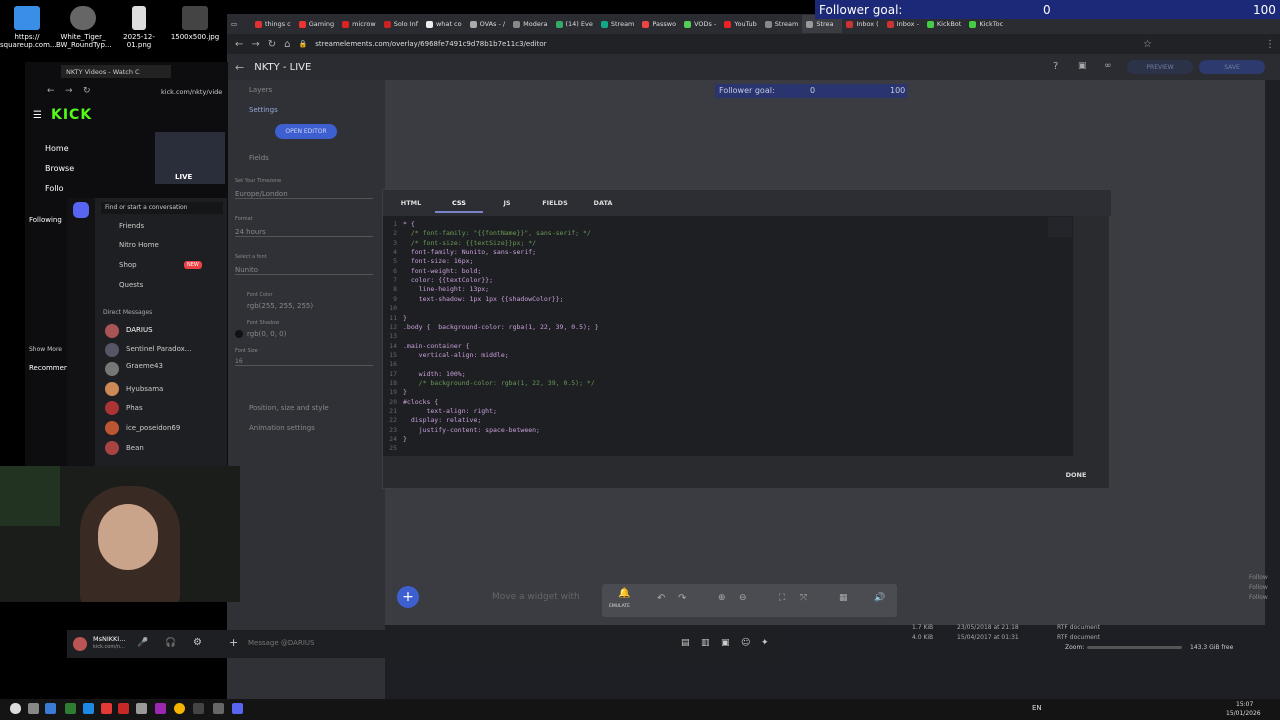  What do you see at coordinates (1082, 66) in the screenshot?
I see `image-icon: ▣` at bounding box center [1082, 66].